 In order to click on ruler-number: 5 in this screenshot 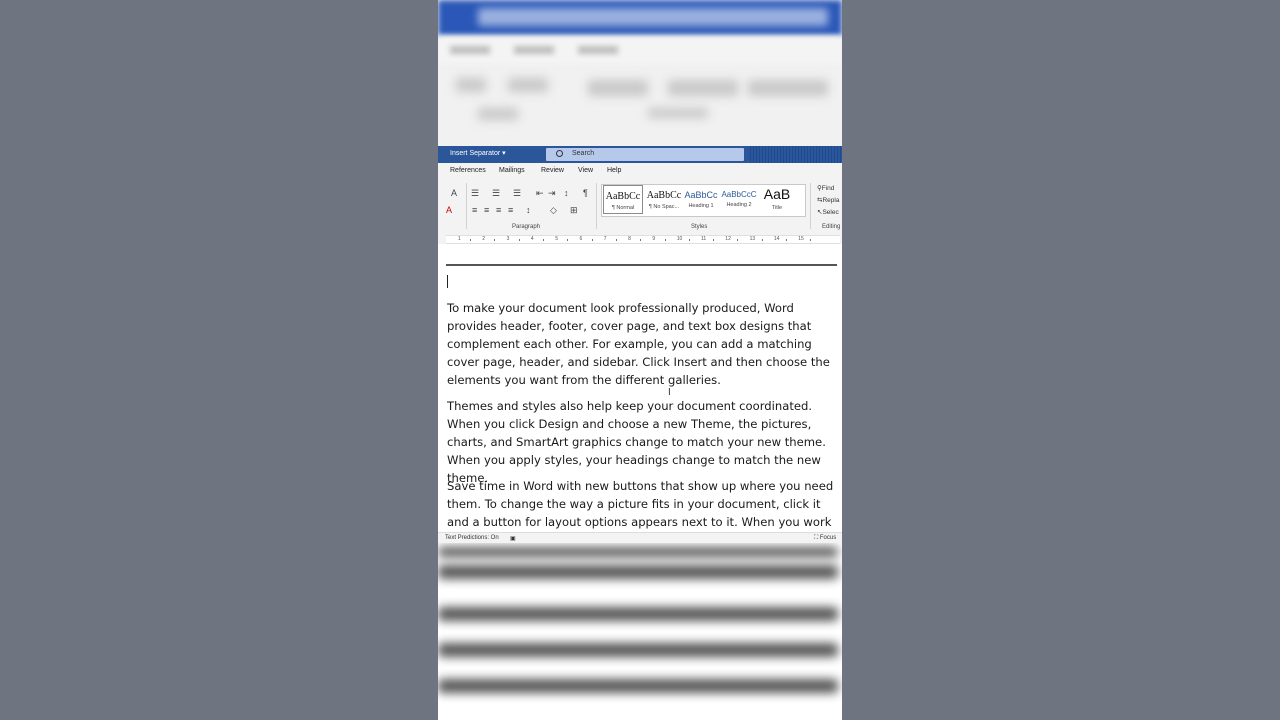, I will do `click(556, 239)`.